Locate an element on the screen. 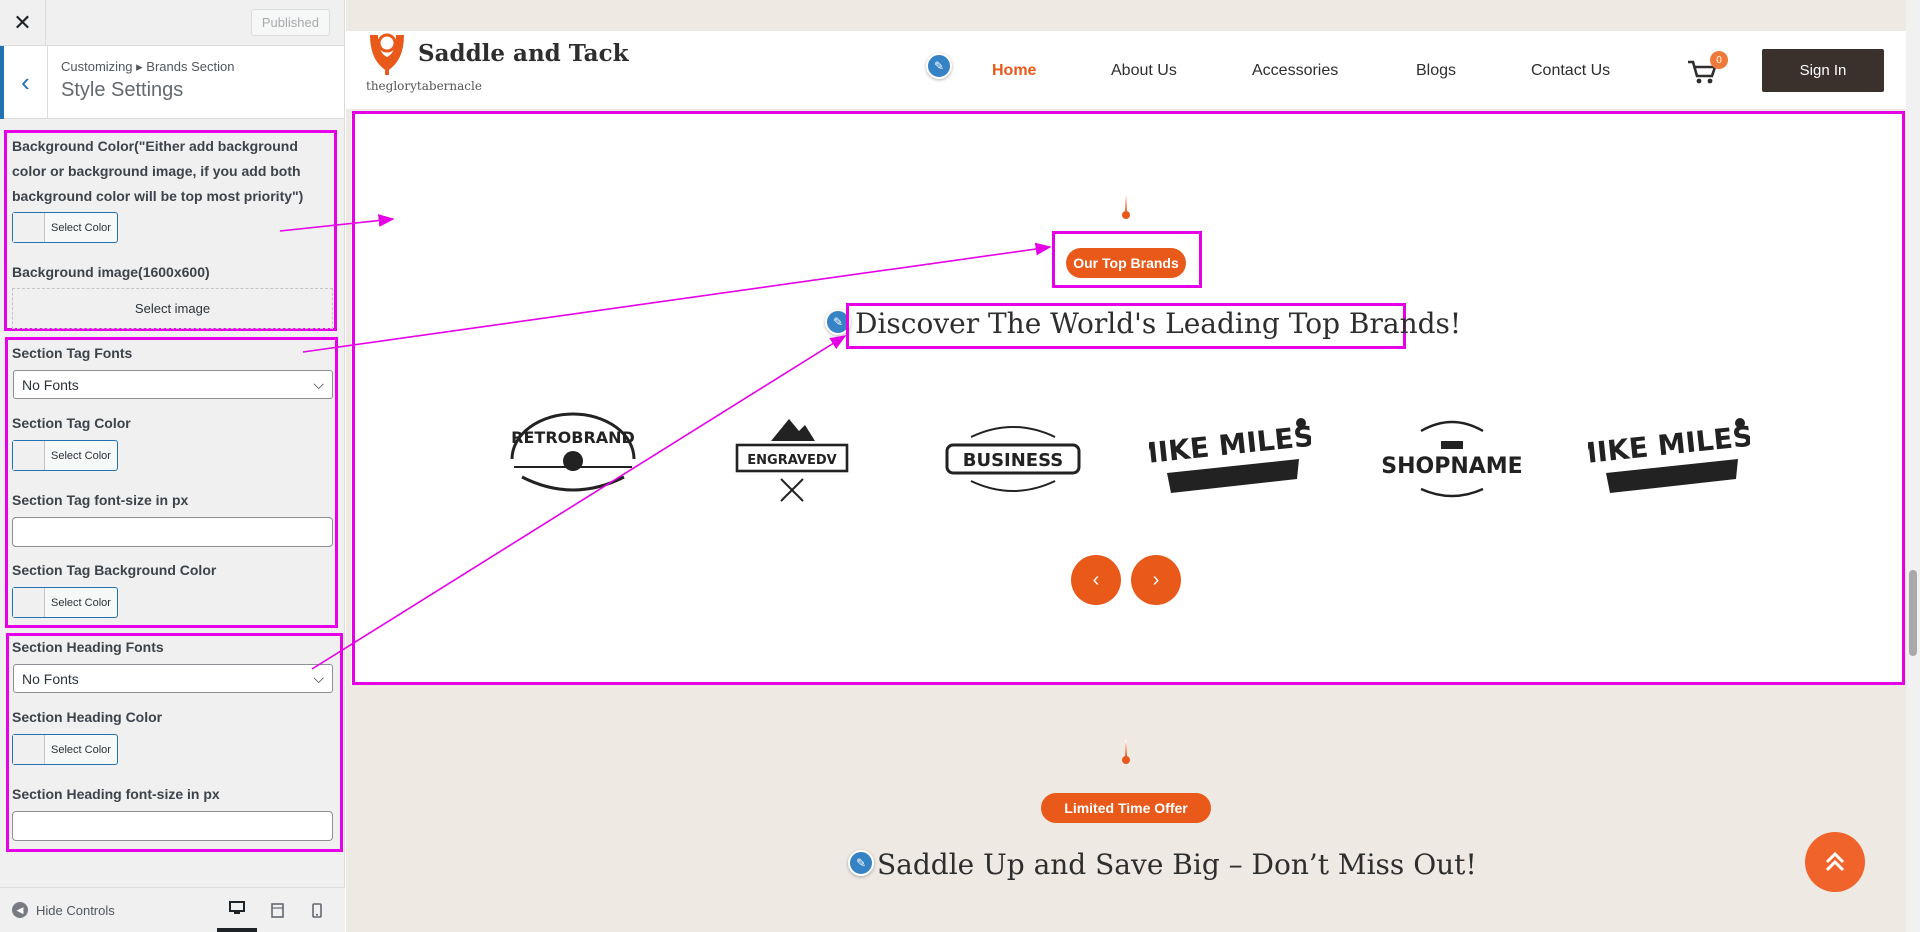  tag-color-picker-button: Select Color is located at coordinates (65, 455).